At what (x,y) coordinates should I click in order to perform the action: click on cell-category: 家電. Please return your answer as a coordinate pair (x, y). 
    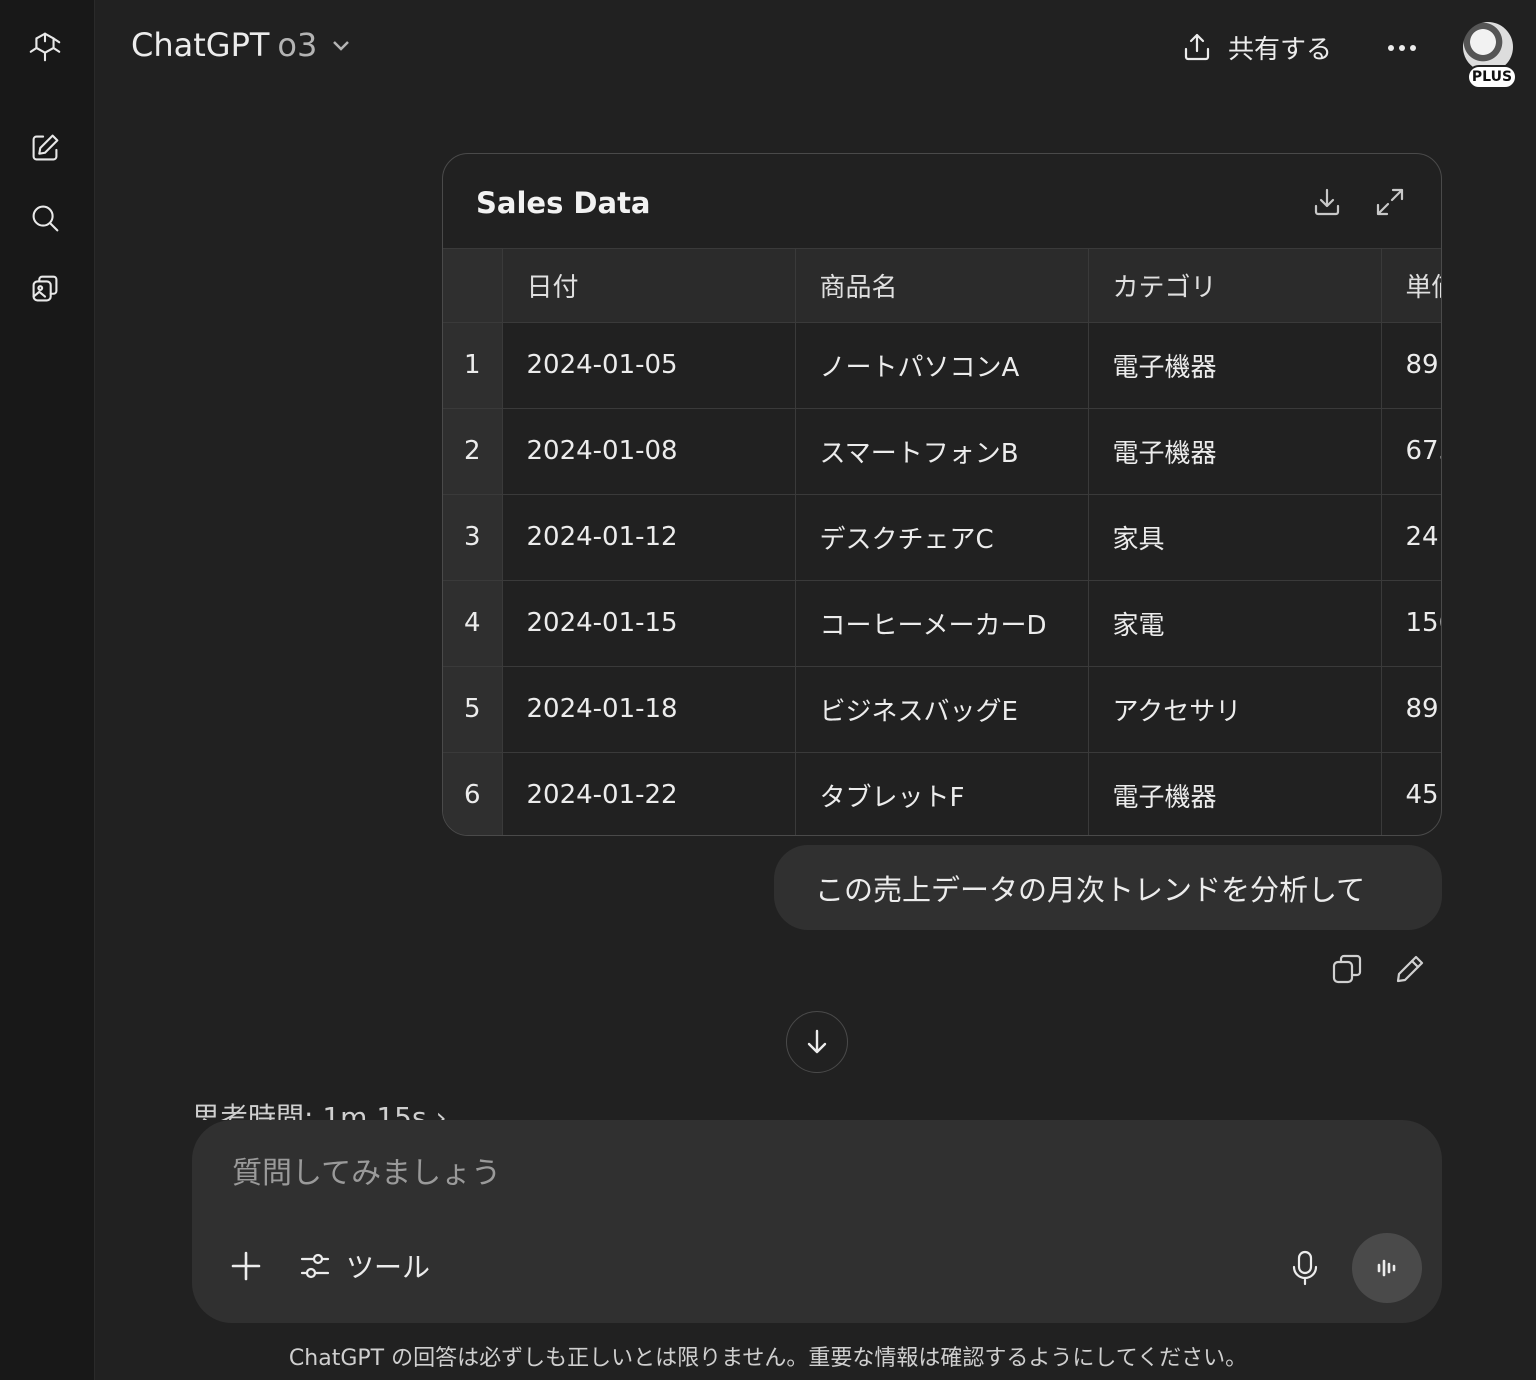
    Looking at the image, I should click on (1235, 623).